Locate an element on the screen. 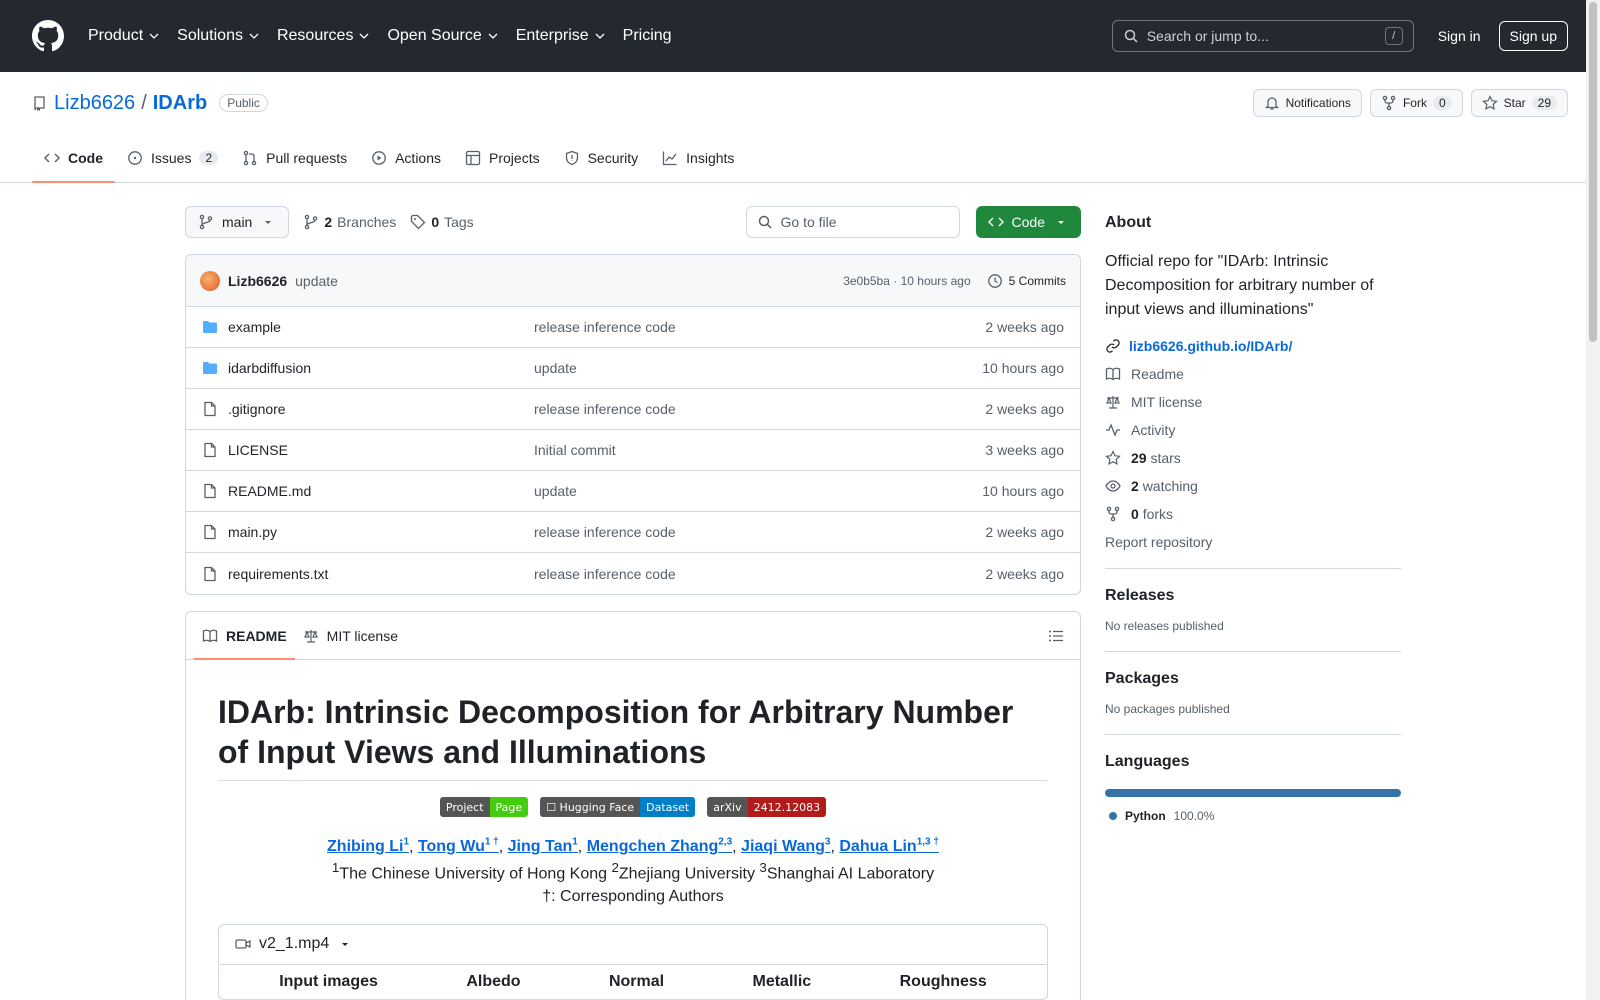 The image size is (1600, 1000). author-link: Jiaqi Wang3 is located at coordinates (785, 846).